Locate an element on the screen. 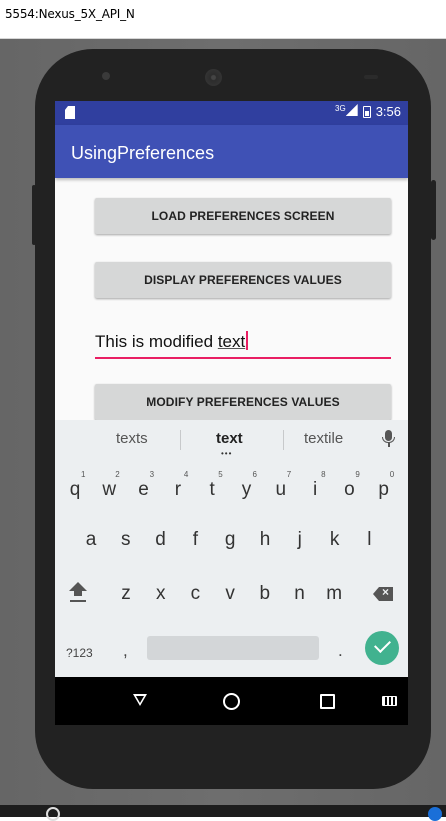 This screenshot has height=821, width=446. battery-icon is located at coordinates (366, 111).